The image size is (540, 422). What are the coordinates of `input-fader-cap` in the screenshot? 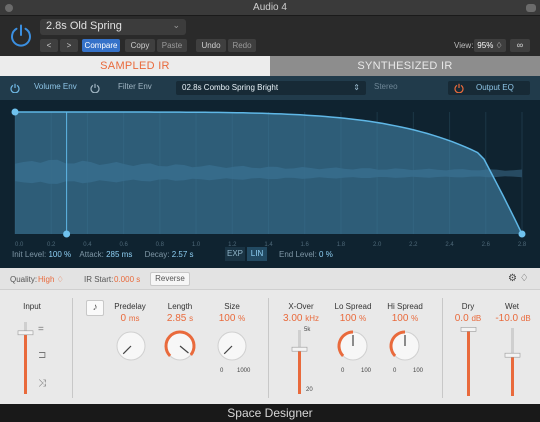 It's located at (25, 333).